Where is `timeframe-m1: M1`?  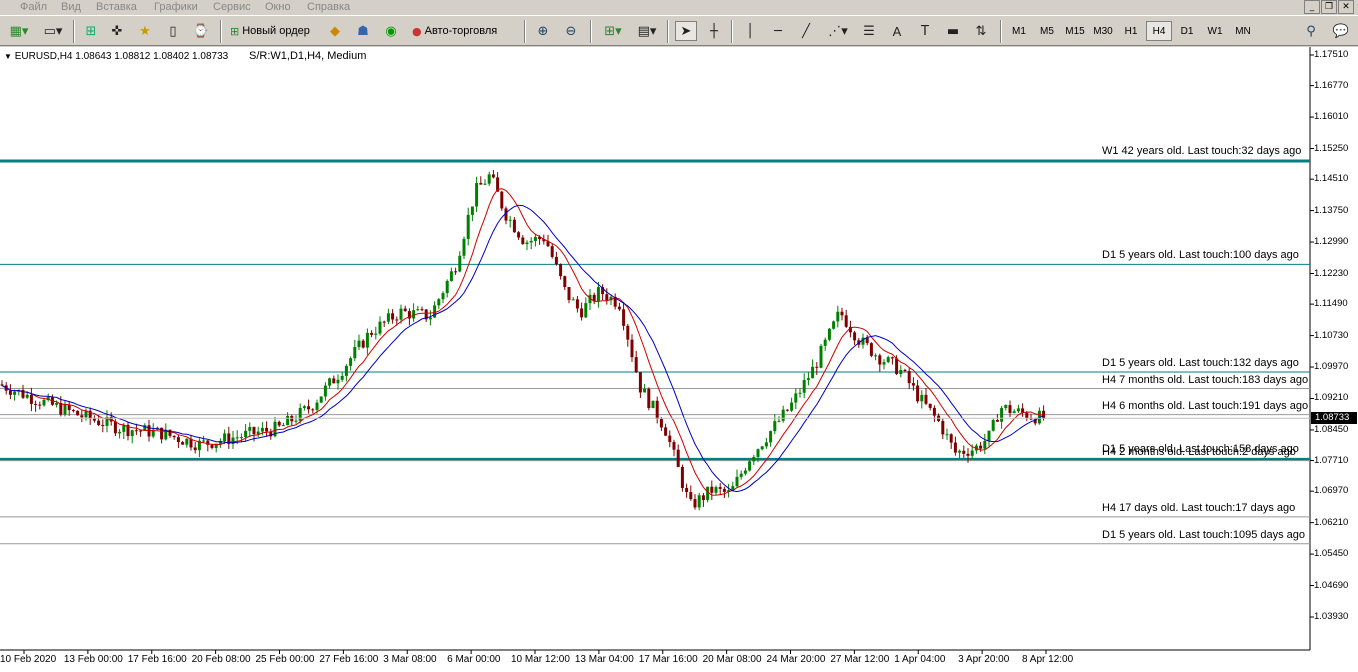
timeframe-m1: M1 is located at coordinates (1019, 31).